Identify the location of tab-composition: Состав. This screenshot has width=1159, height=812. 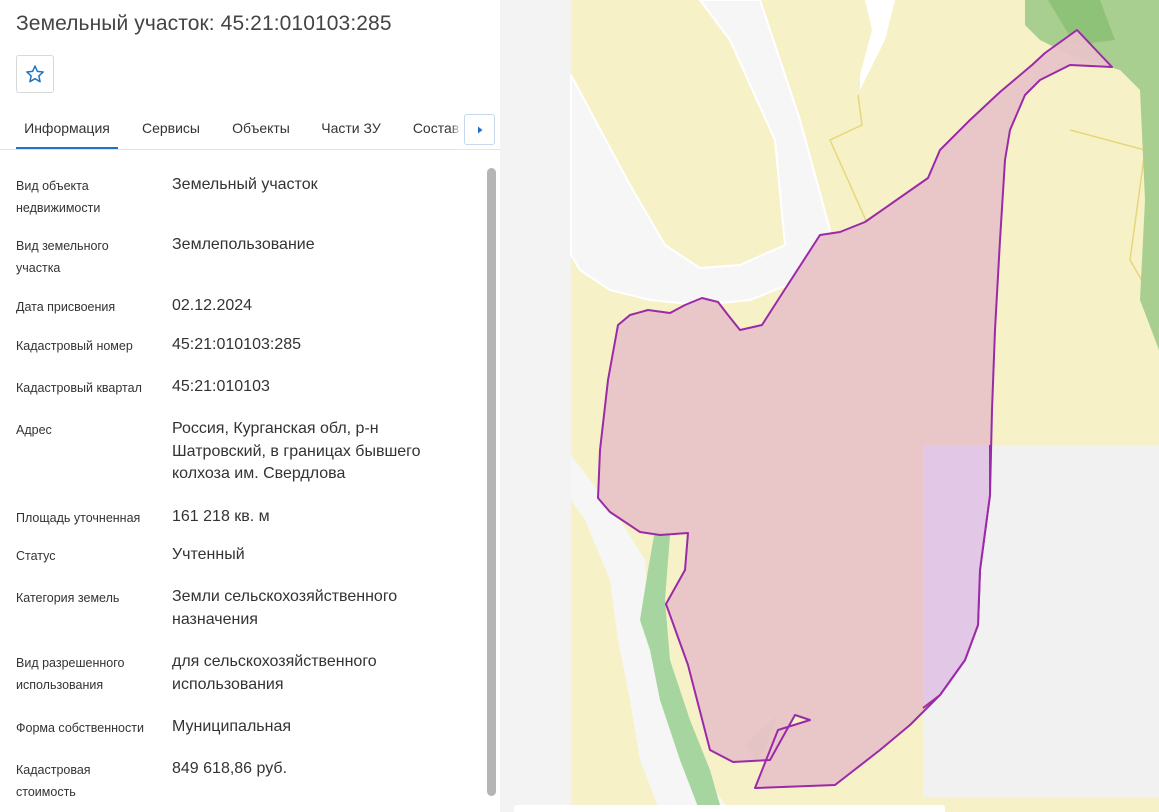
(436, 130).